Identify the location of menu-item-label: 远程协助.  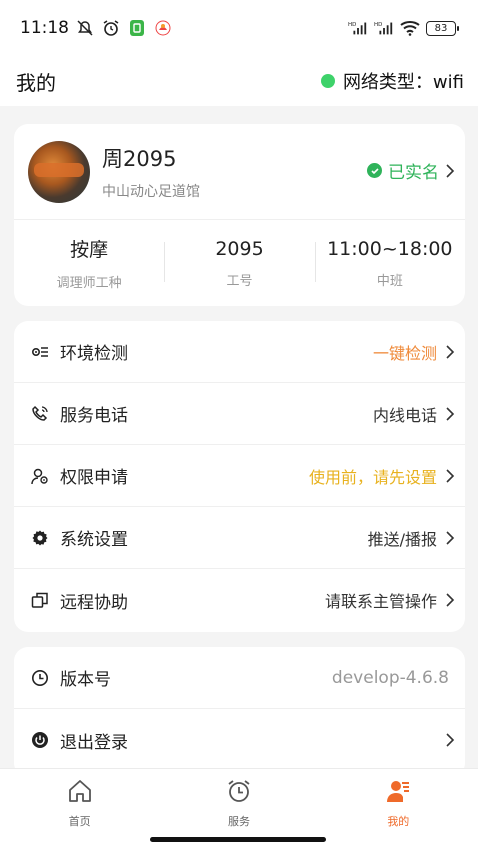
(94, 602).